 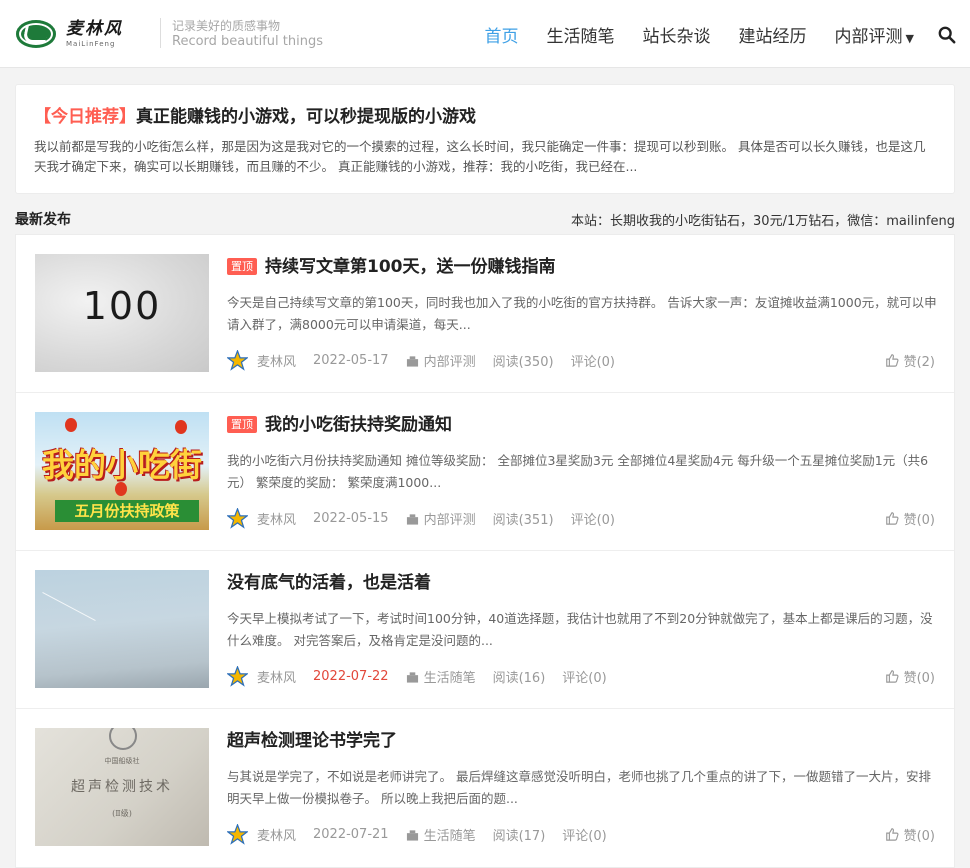 I want to click on nav-item-talk: 站长杂谈, so click(x=677, y=34).